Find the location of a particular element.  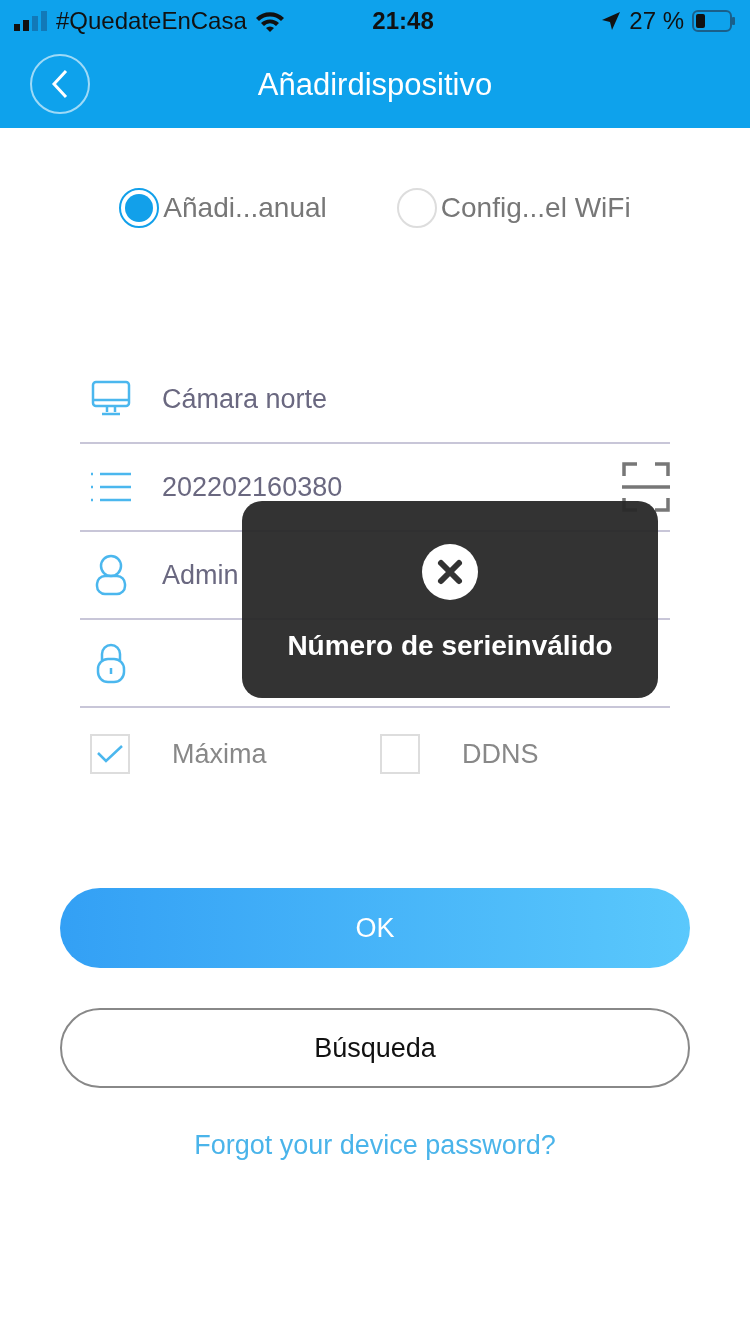

carrier-name: #QuedateEnCasa is located at coordinates (151, 21).